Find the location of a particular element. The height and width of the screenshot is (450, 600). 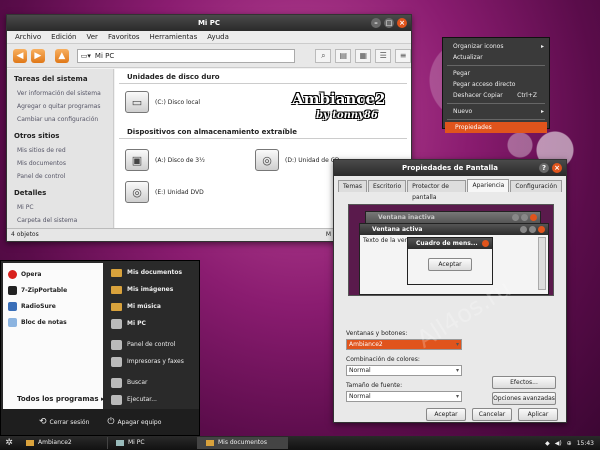

explorer-title: Mi PC is located at coordinates (209, 23).